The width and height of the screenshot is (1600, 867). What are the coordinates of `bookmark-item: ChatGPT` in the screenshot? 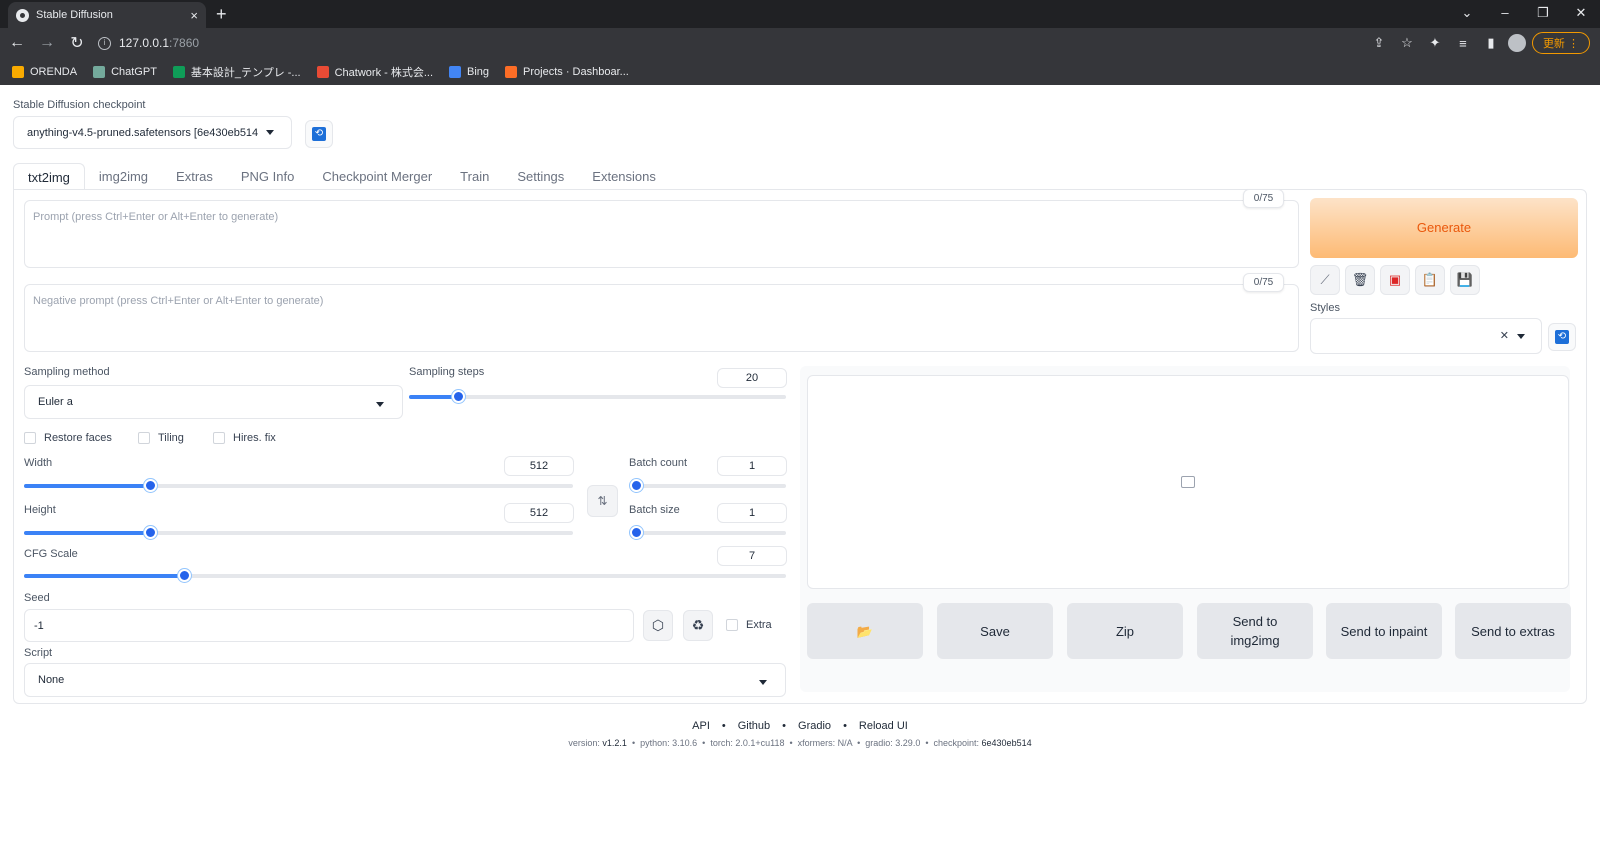 It's located at (125, 71).